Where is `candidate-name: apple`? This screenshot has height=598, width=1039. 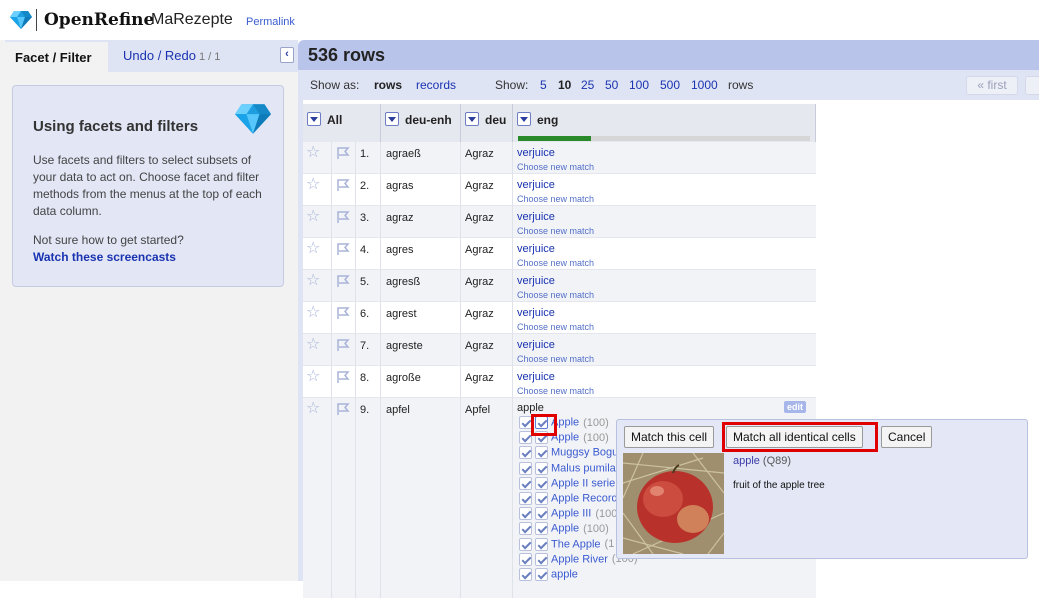
candidate-name: apple is located at coordinates (564, 575).